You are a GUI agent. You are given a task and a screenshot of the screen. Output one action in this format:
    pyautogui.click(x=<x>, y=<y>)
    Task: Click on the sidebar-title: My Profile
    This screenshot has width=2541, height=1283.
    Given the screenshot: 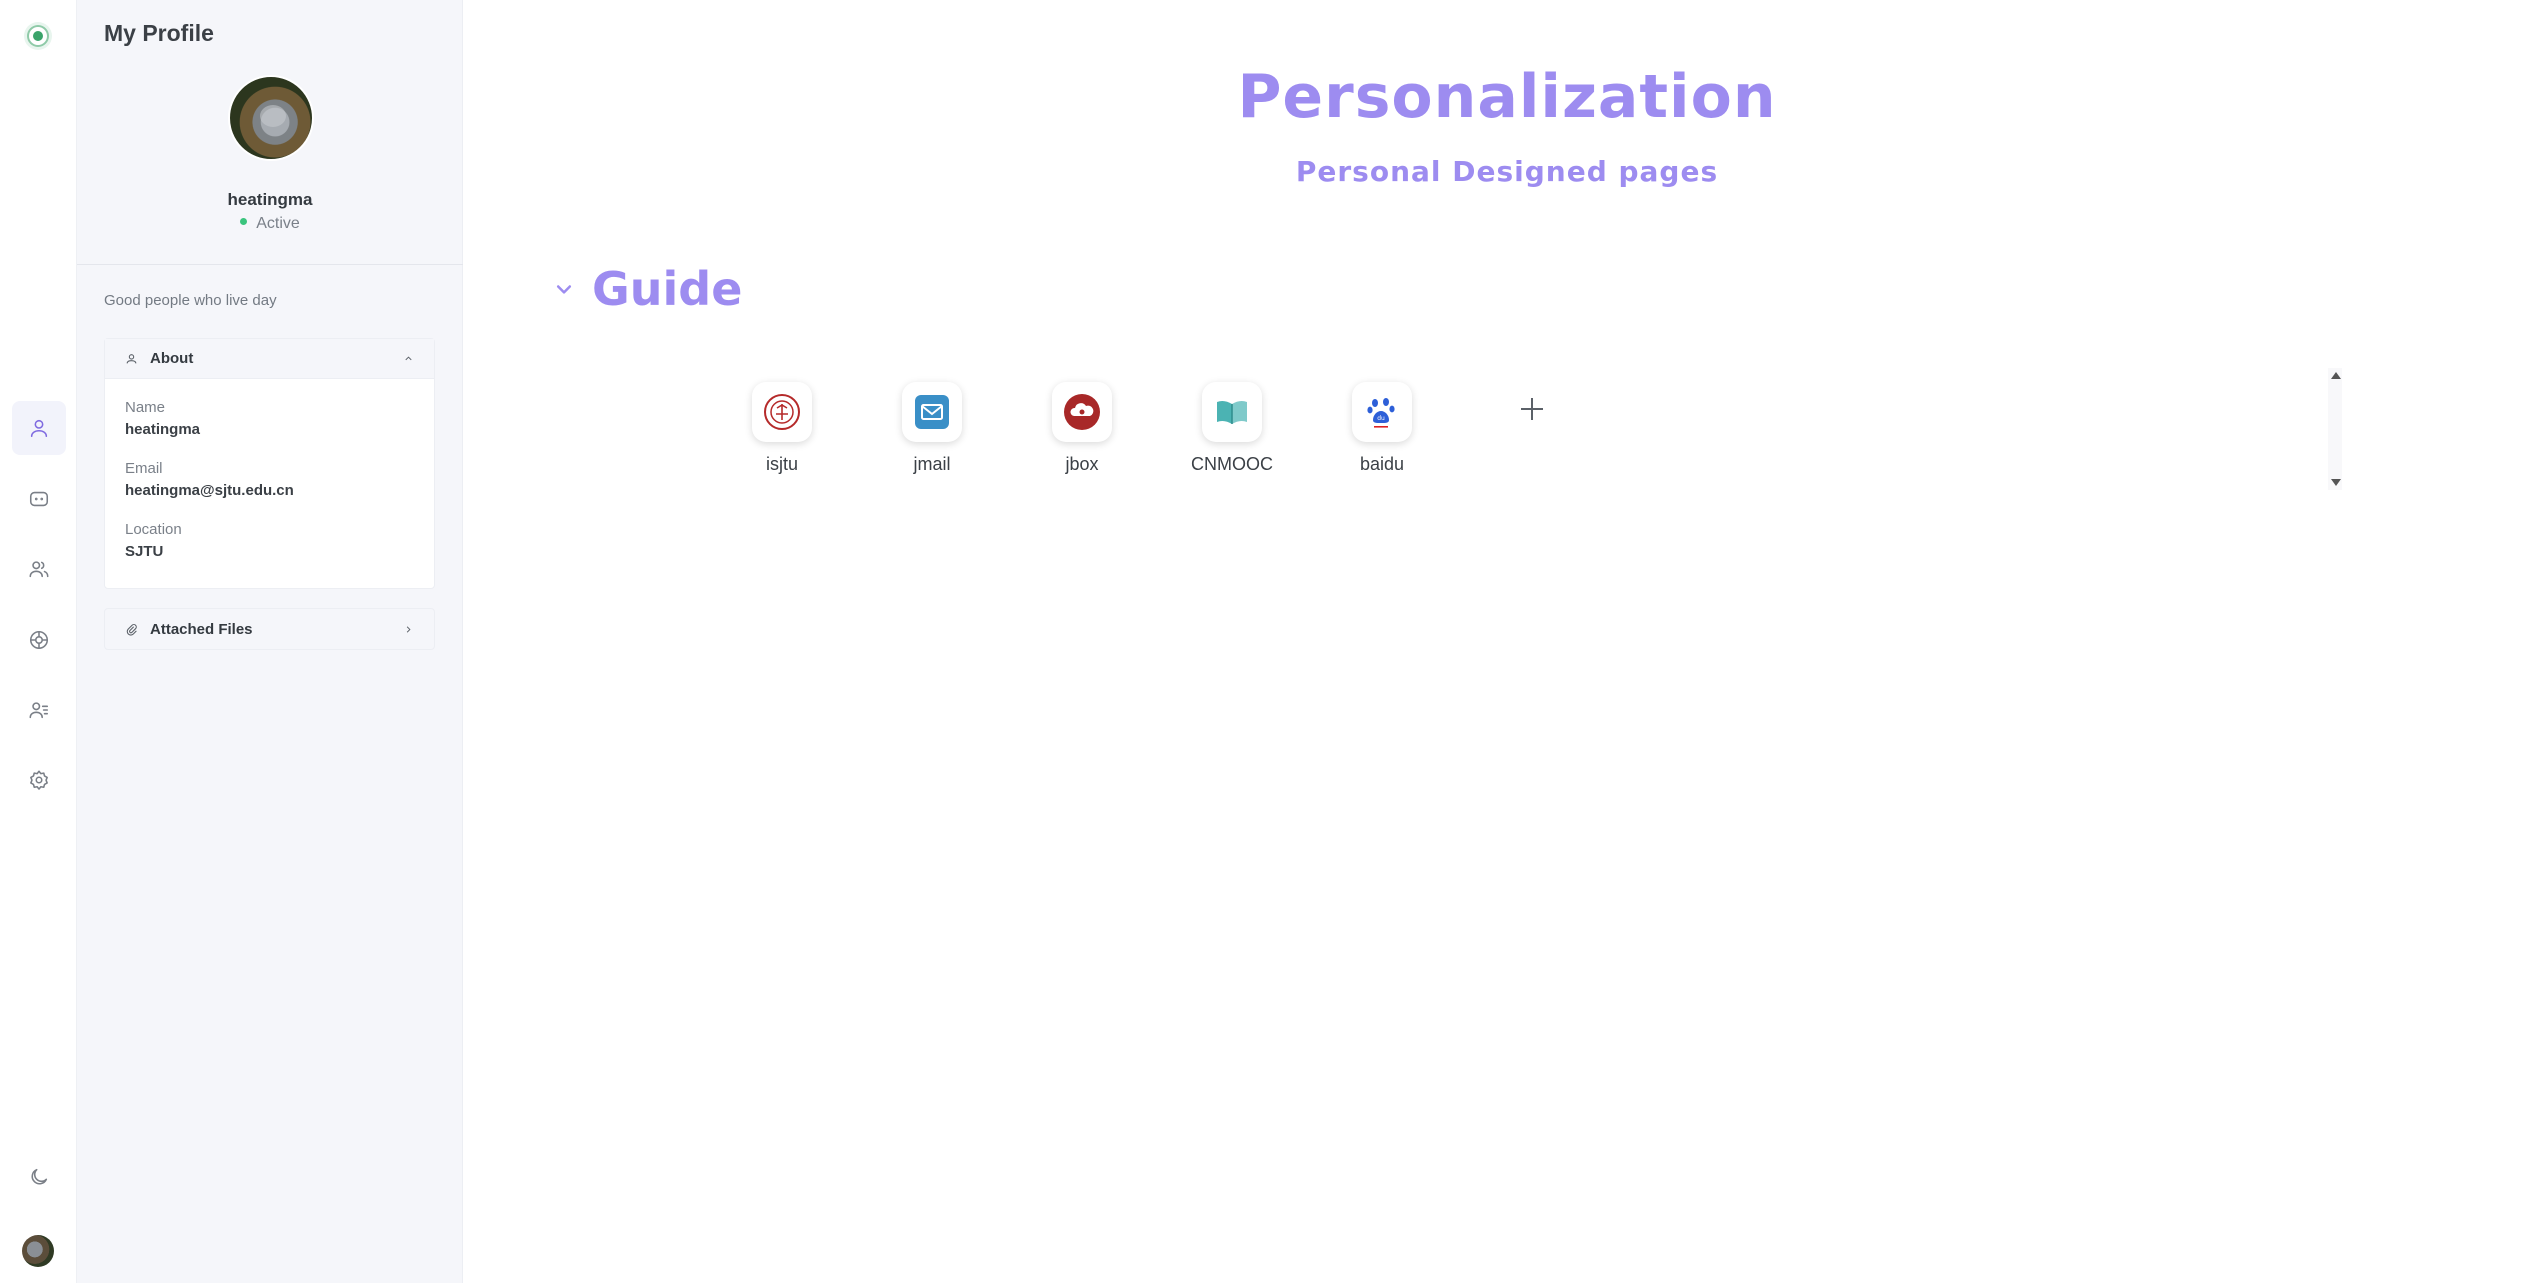 What is the action you would take?
    pyautogui.click(x=159, y=33)
    